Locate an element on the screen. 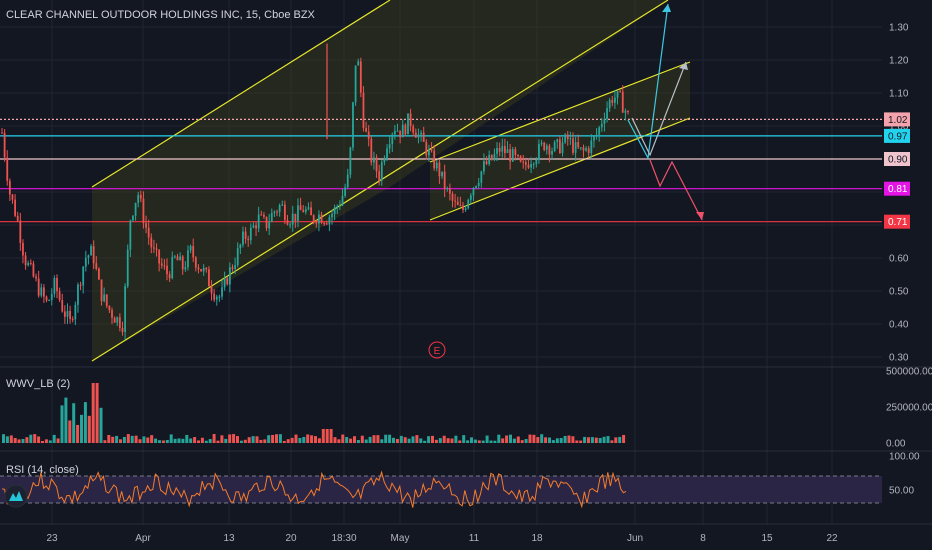  time-tick-label: 20 is located at coordinates (291, 538).